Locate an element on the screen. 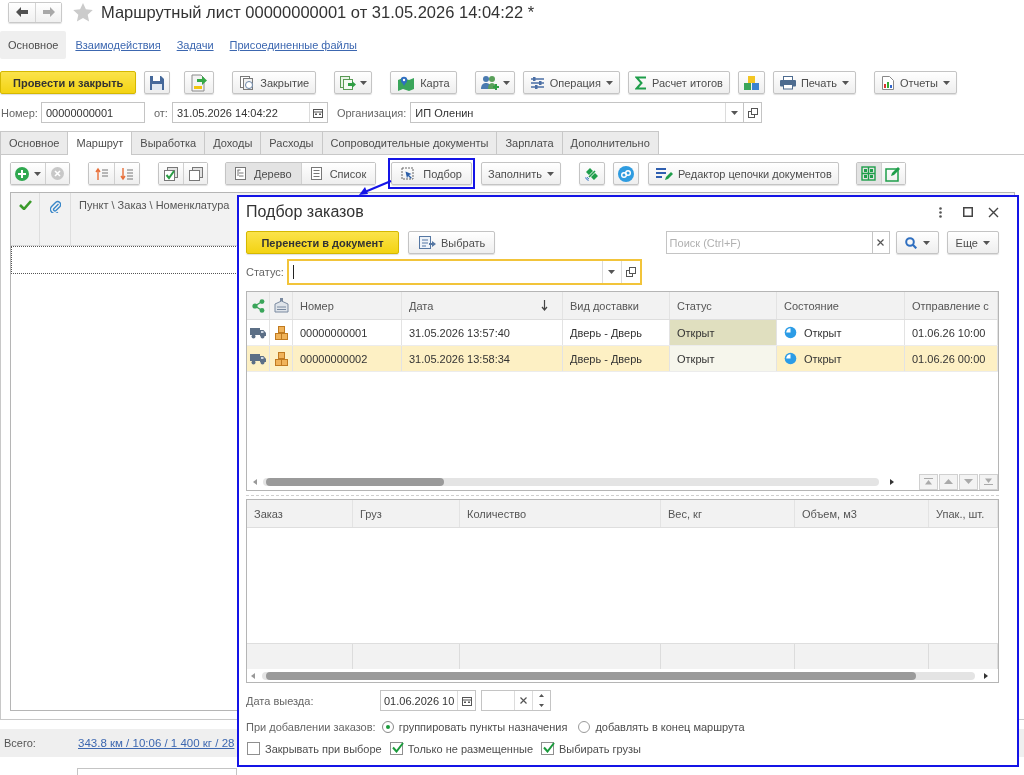  search-button is located at coordinates (917, 242).